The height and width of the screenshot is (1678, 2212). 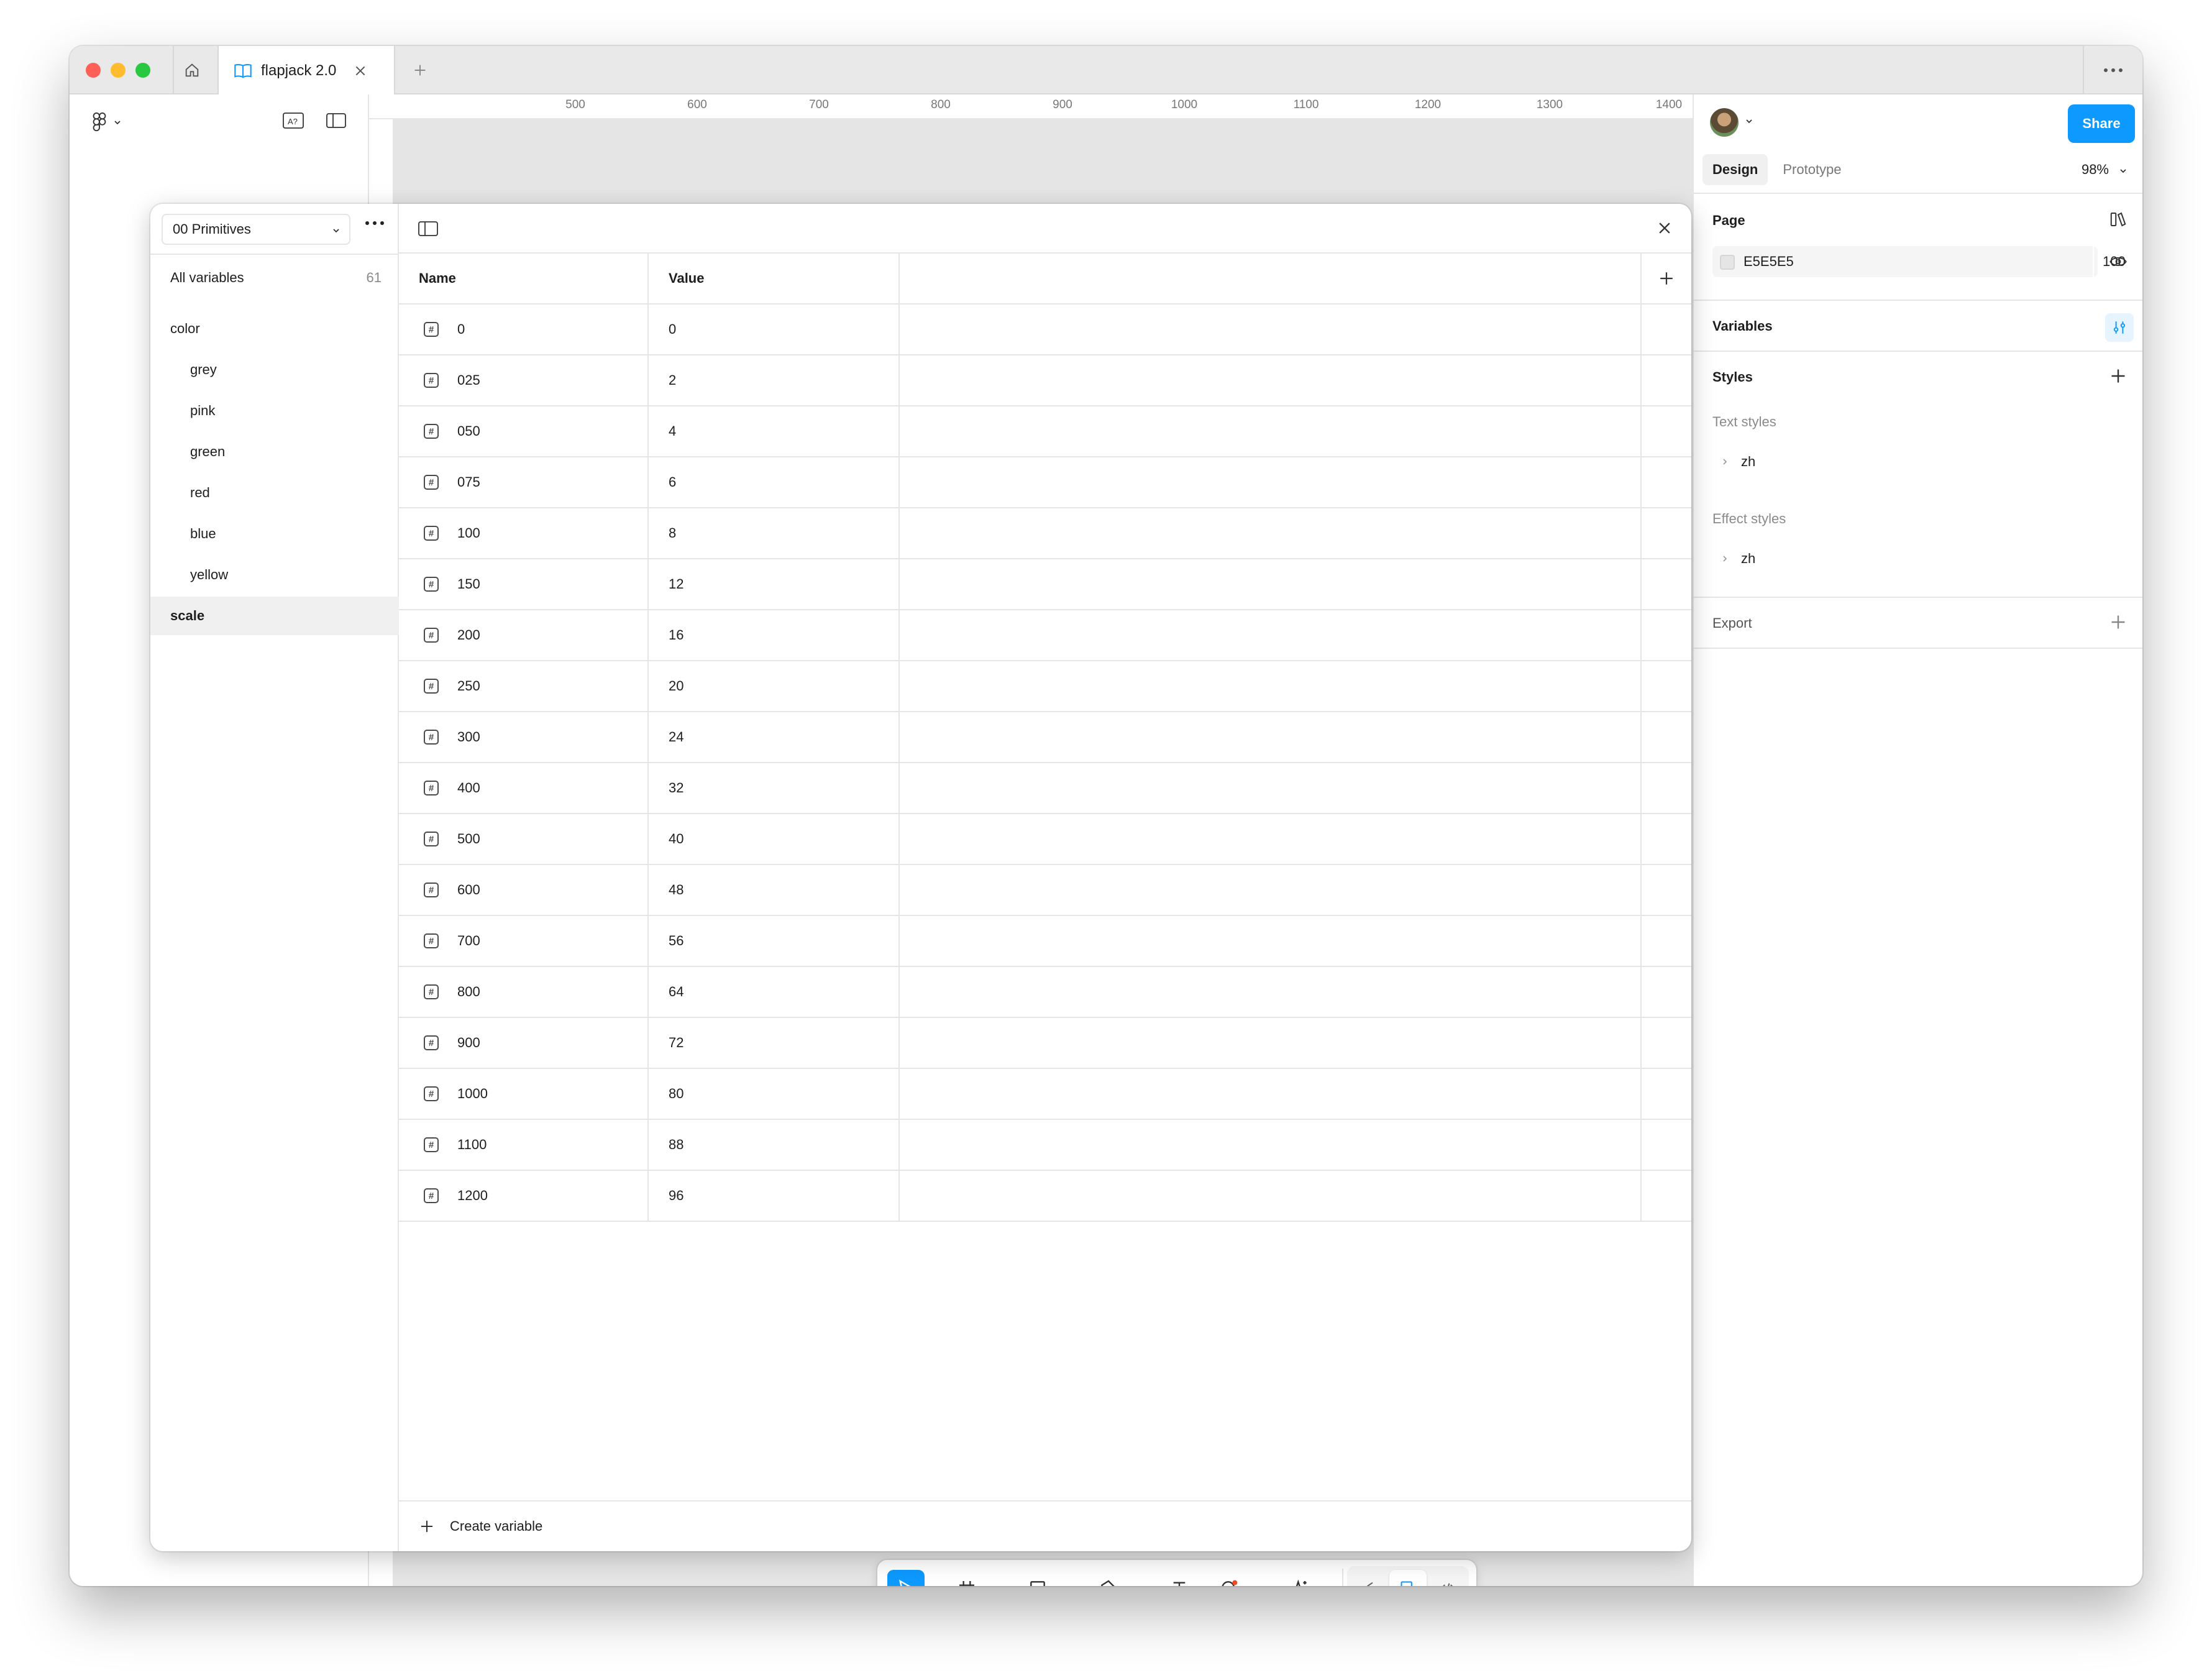 What do you see at coordinates (274, 575) in the screenshot?
I see `group-item-yellow: yellow` at bounding box center [274, 575].